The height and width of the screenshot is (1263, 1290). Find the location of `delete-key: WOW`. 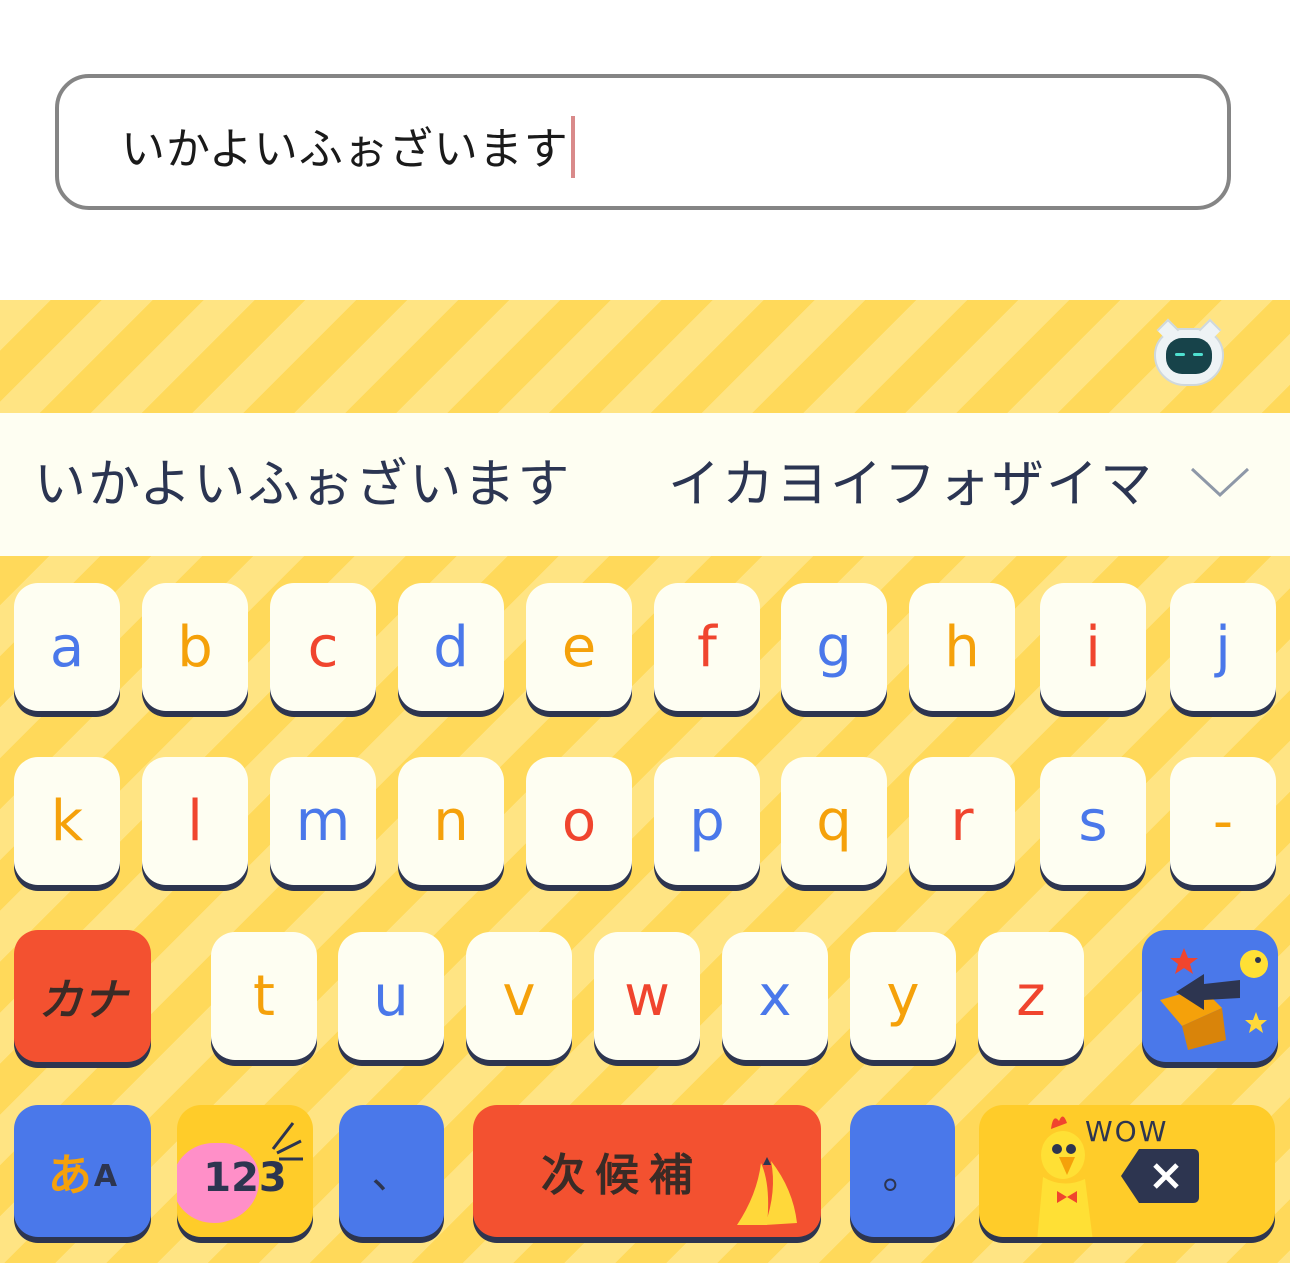

delete-key: WOW is located at coordinates (1127, 1171).